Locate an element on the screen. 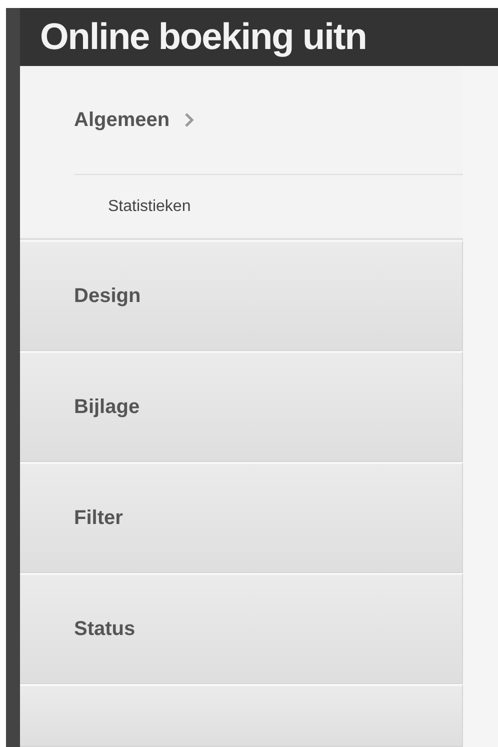 The image size is (498, 747). sidebar-item: Bijlage is located at coordinates (241, 406).